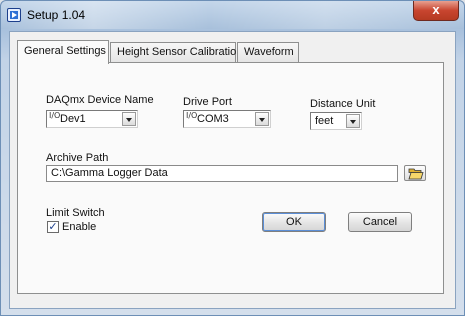 This screenshot has width=465, height=316. Describe the element at coordinates (77, 158) in the screenshot. I see `archive-path-label: Archive Path` at that location.